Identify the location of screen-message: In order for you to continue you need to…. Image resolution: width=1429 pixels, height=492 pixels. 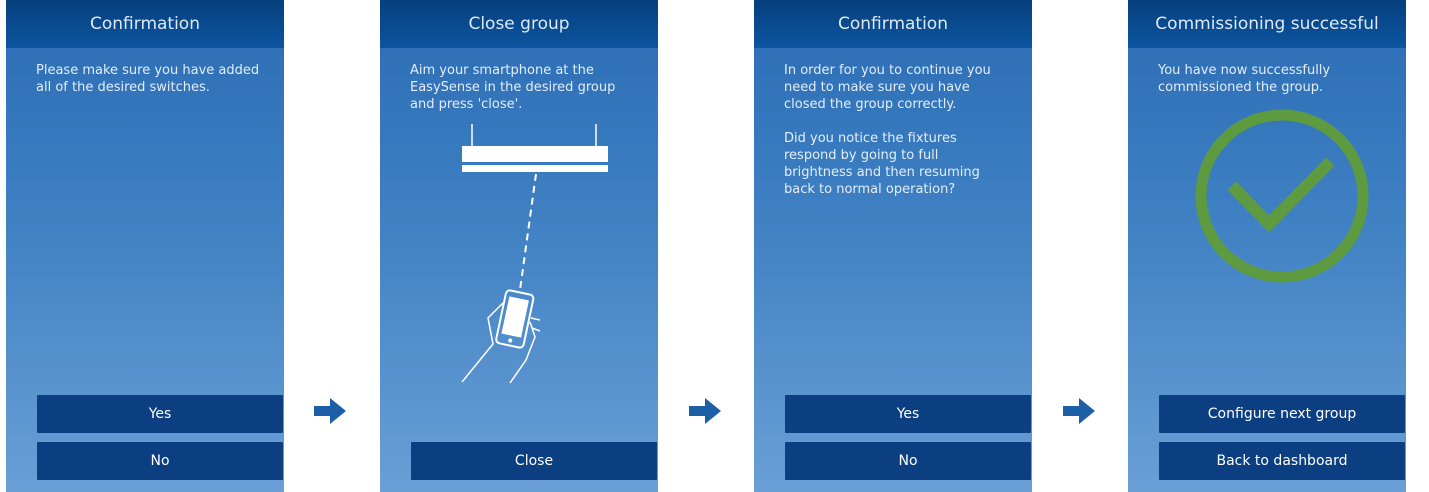
(897, 130).